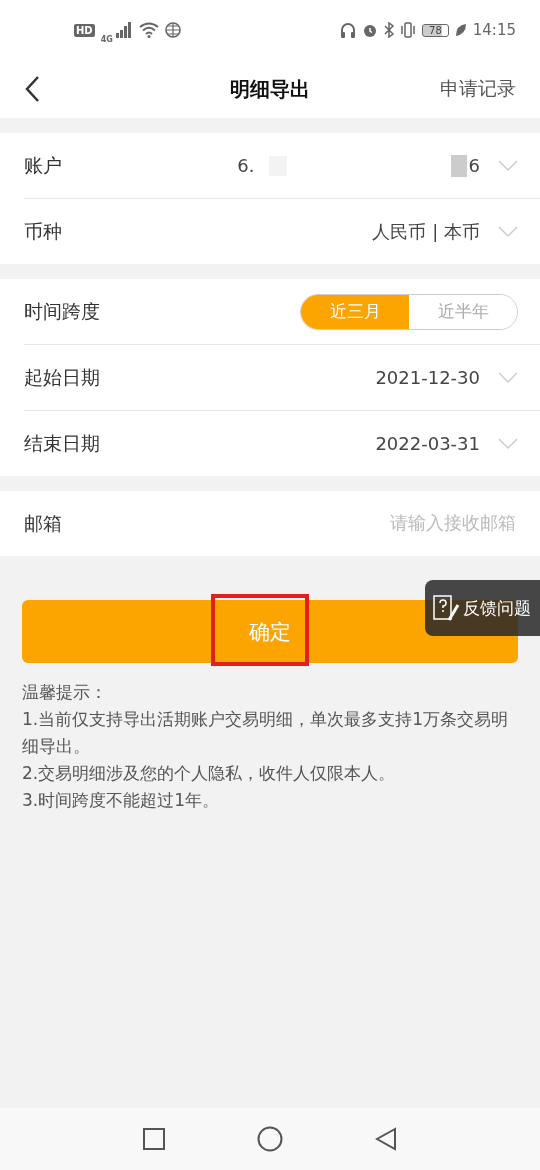 The height and width of the screenshot is (1170, 540). What do you see at coordinates (370, 30) in the screenshot?
I see `alarm-icon` at bounding box center [370, 30].